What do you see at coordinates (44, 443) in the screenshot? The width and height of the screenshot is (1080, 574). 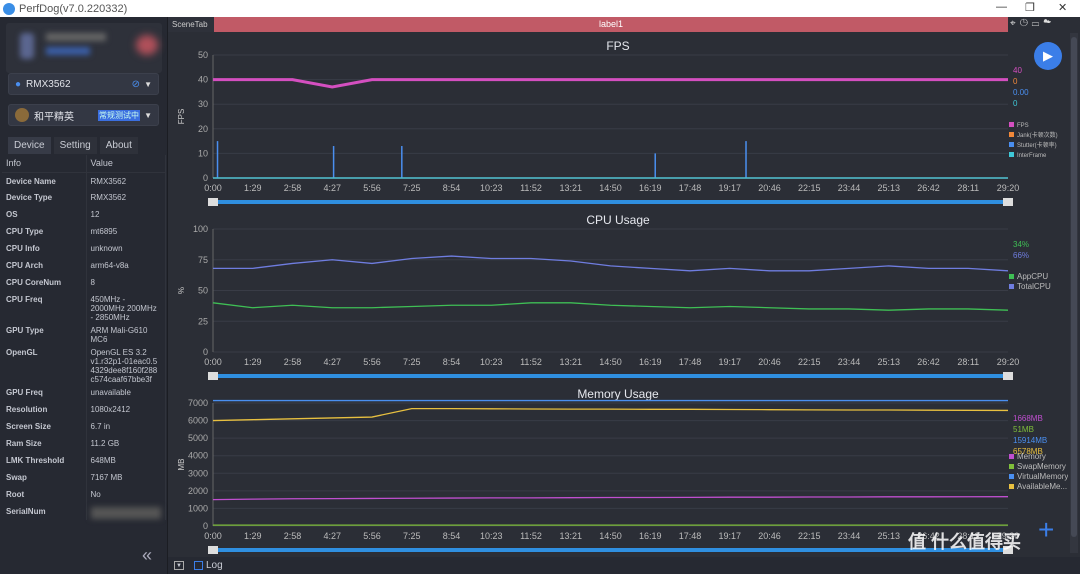 I see `info-key: Ram Size` at bounding box center [44, 443].